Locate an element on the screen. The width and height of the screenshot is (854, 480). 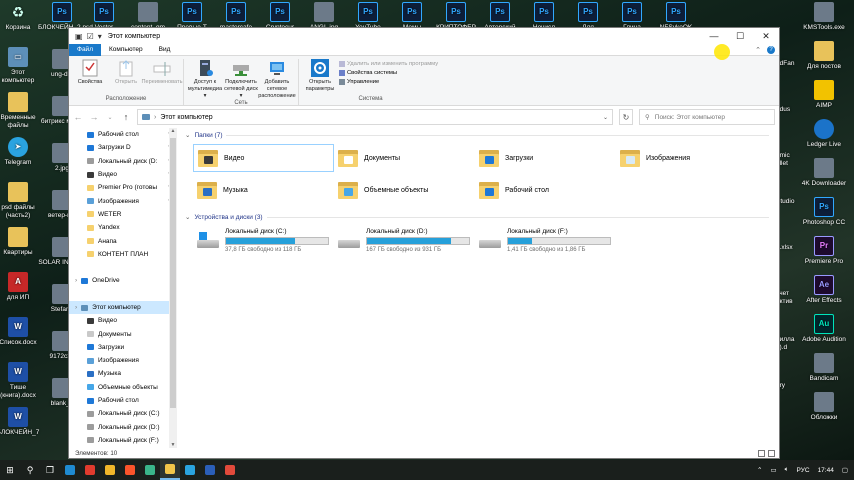
folder-item-документы: Документы is located at coordinates (404, 158).